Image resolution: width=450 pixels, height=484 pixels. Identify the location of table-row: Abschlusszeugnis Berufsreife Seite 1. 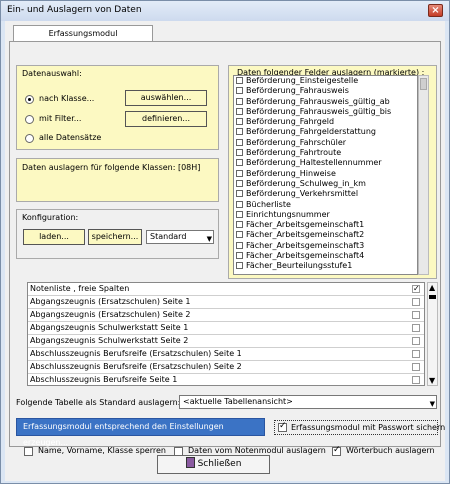
(226, 379).